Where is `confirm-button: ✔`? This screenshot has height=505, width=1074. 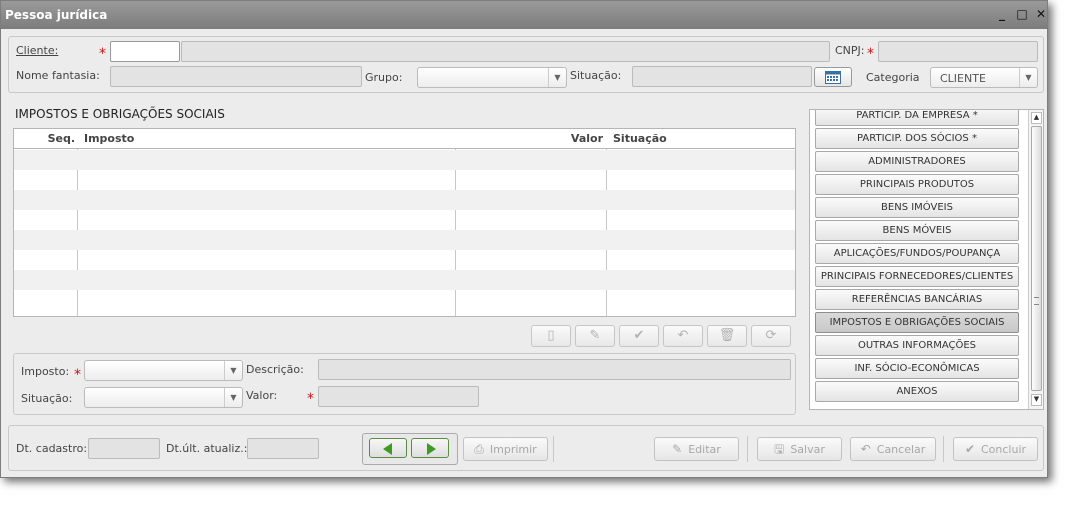 confirm-button: ✔ is located at coordinates (639, 336).